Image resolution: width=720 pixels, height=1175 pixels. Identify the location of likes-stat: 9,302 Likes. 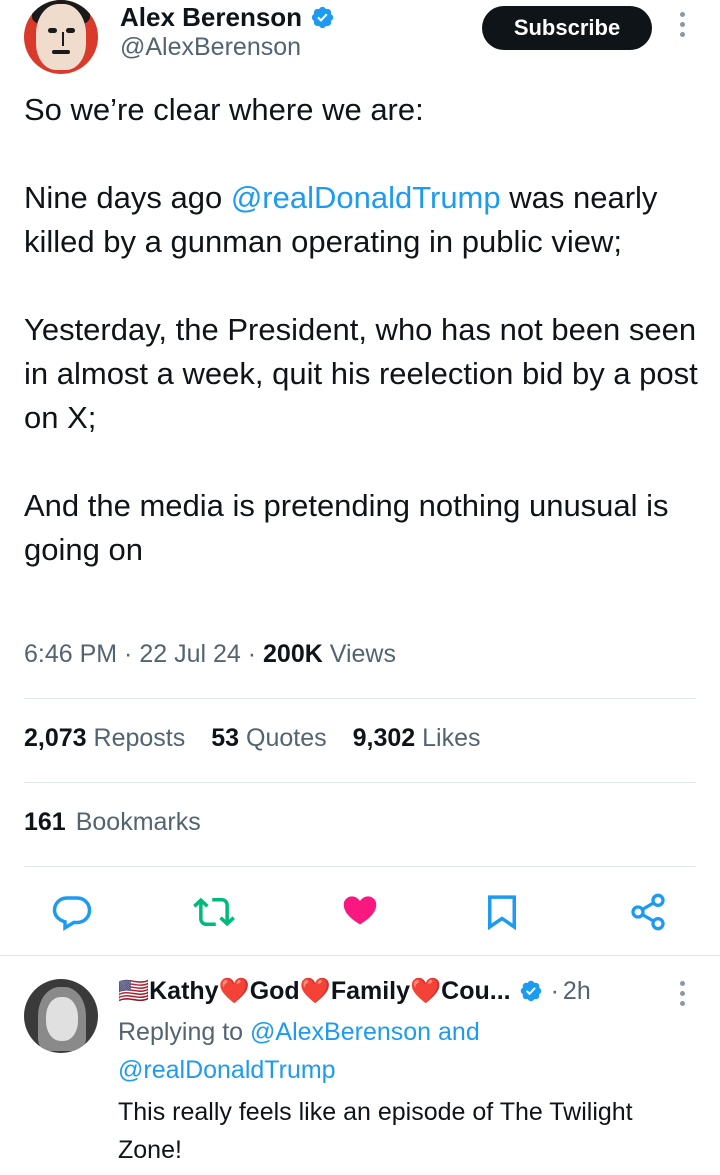
(417, 738).